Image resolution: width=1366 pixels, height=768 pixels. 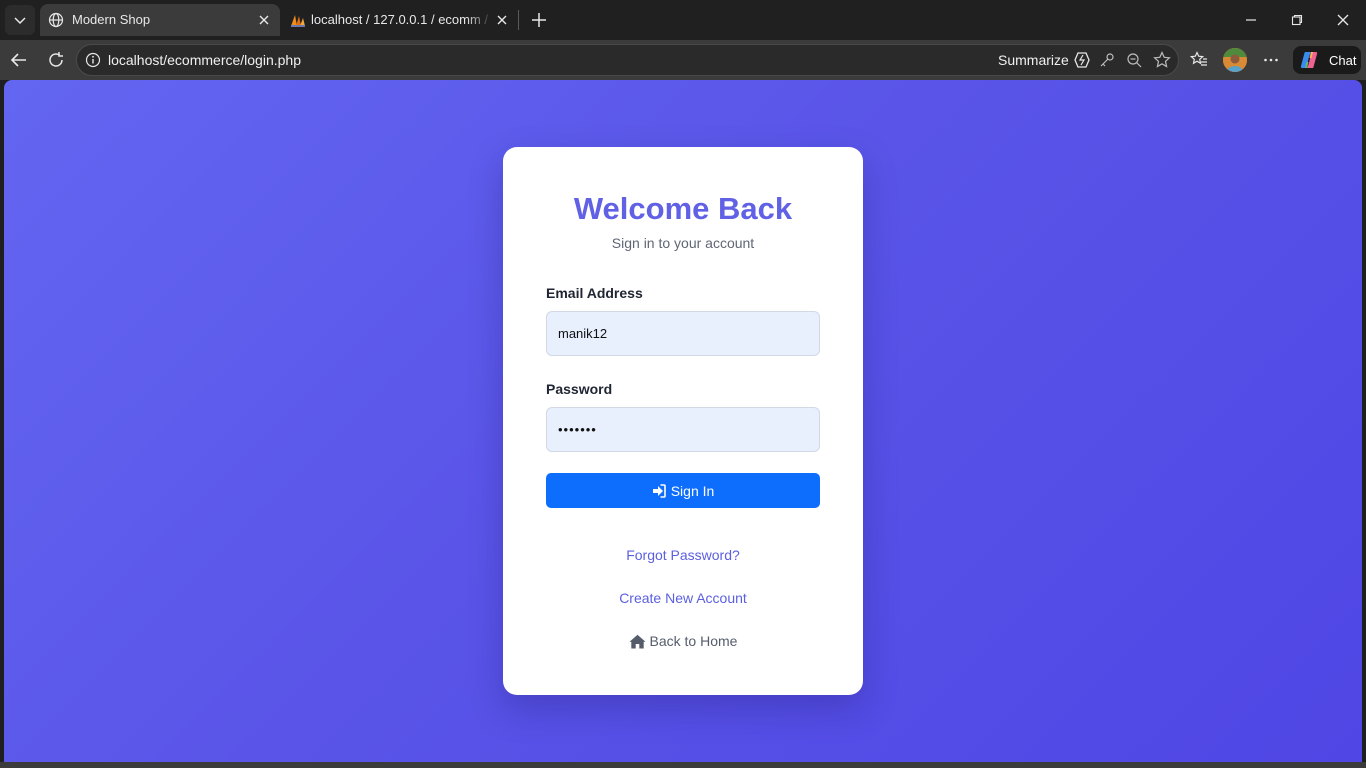 I want to click on more-options-button, so click(x=1271, y=60).